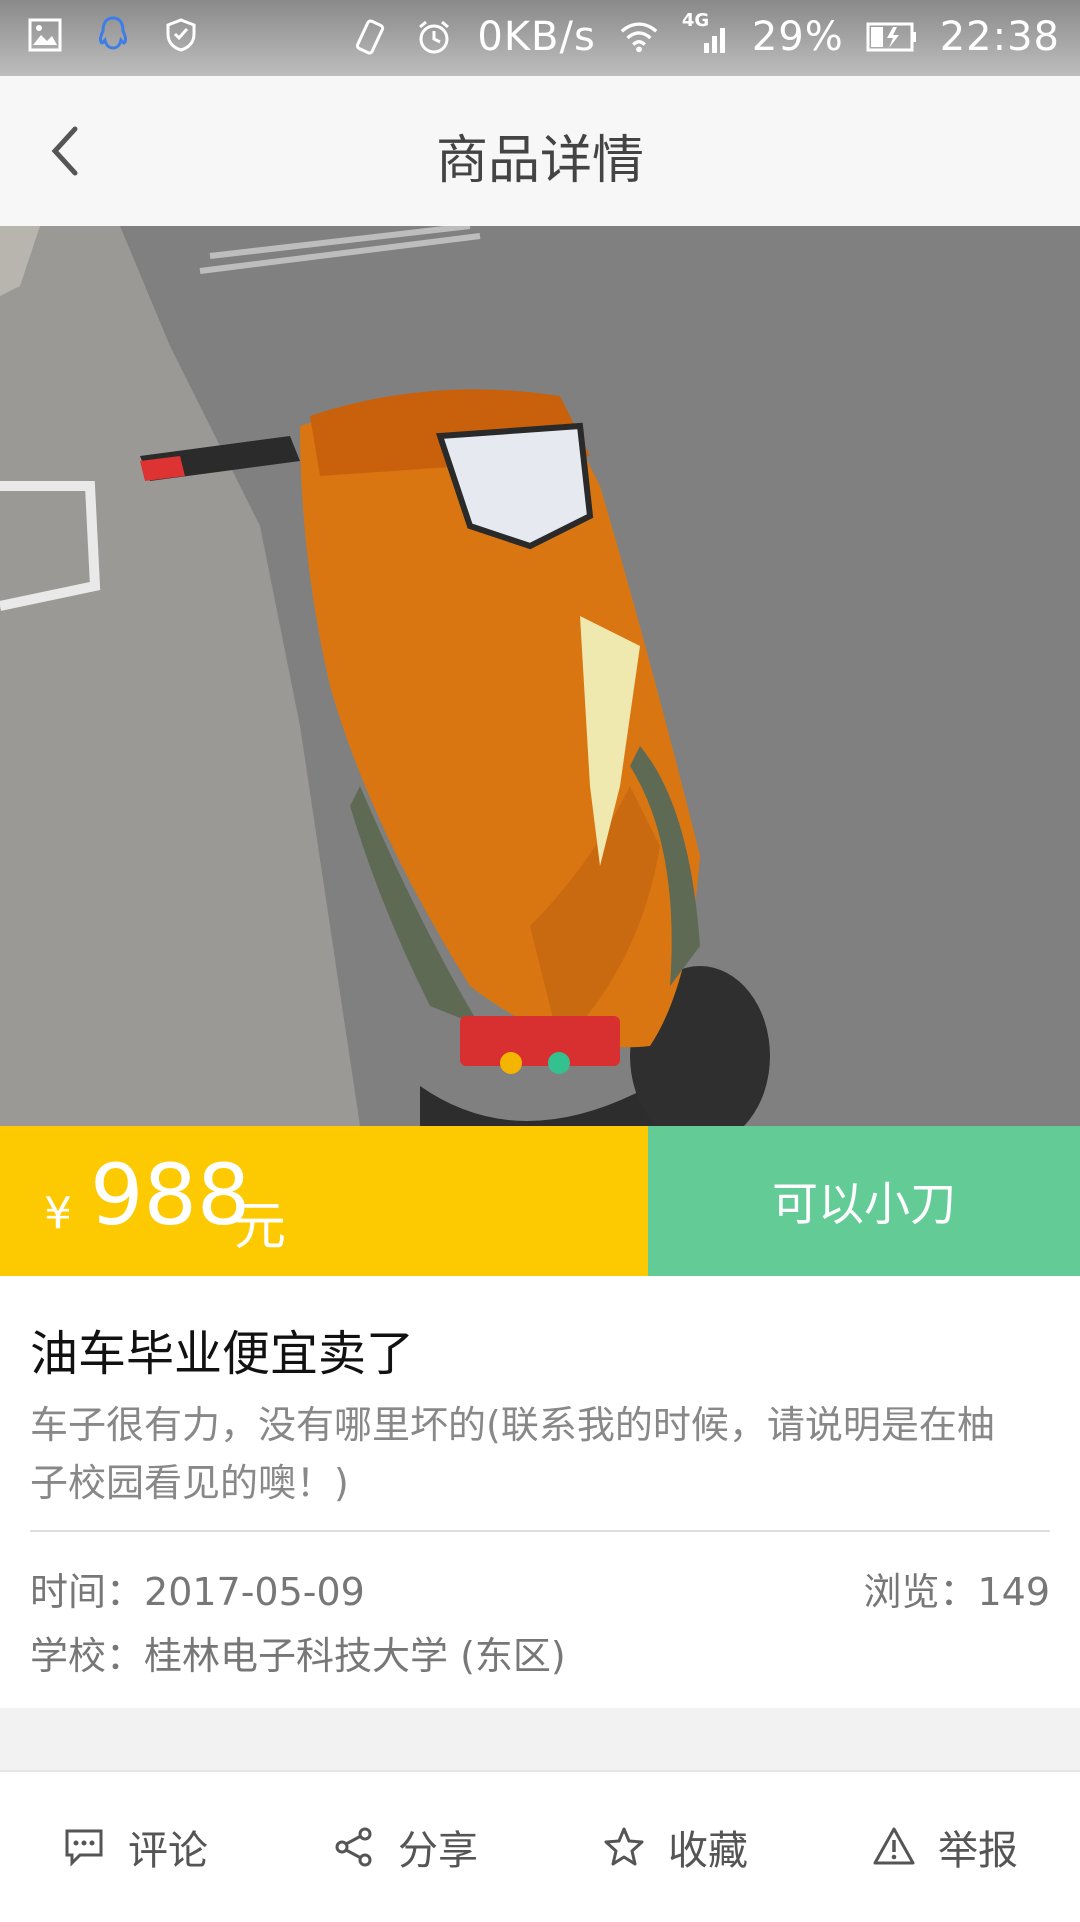 This screenshot has height=1922, width=1080. What do you see at coordinates (999, 37) in the screenshot?
I see `clock: 22:38` at bounding box center [999, 37].